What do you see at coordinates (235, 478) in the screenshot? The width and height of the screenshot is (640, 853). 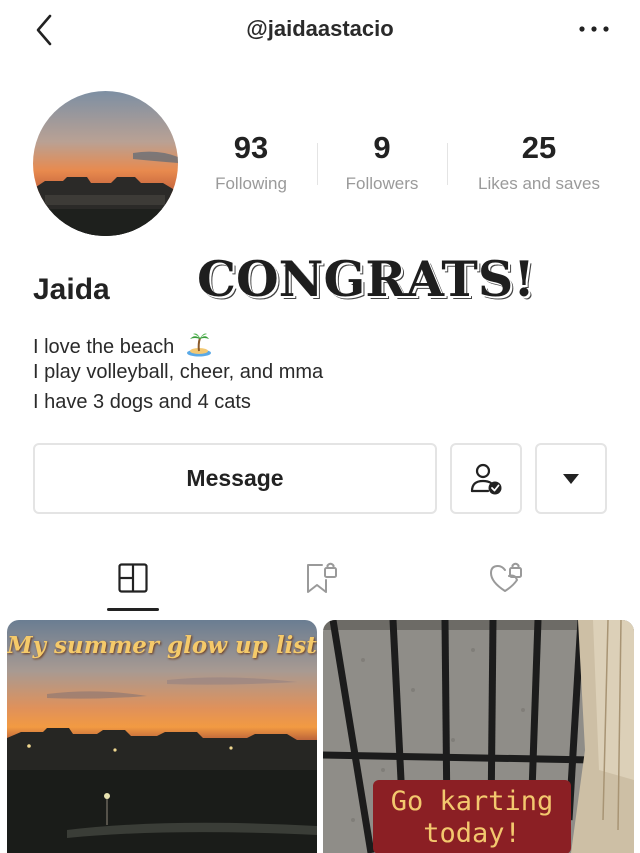 I see `message-button: Message` at bounding box center [235, 478].